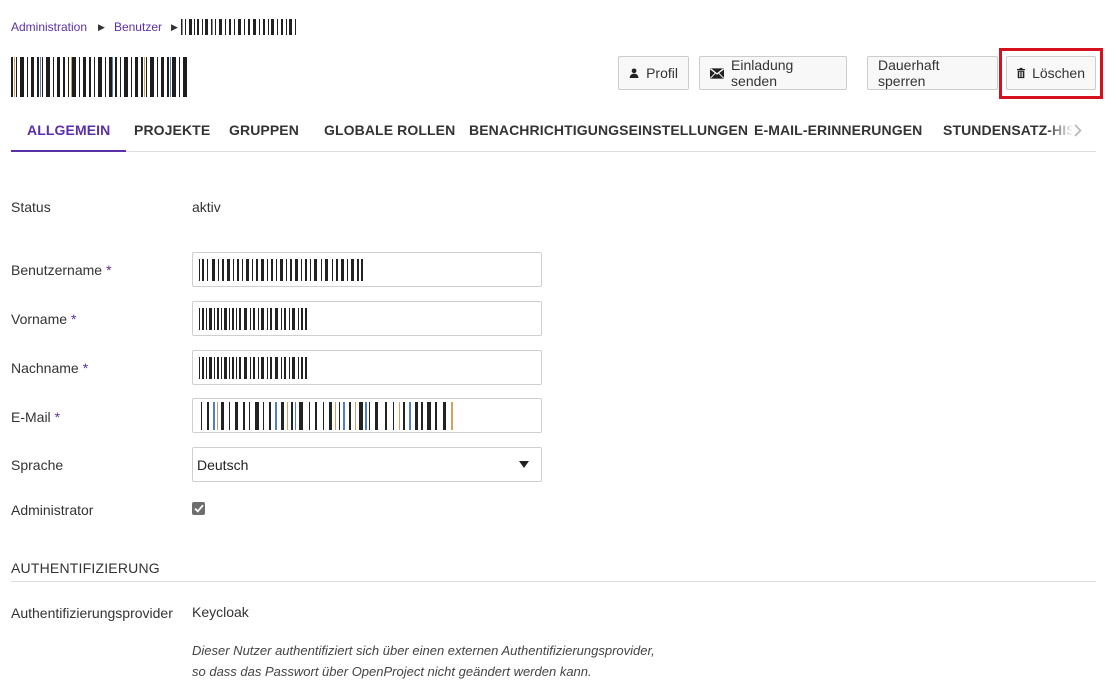  What do you see at coordinates (206, 207) in the screenshot?
I see `status-value: aktiv` at bounding box center [206, 207].